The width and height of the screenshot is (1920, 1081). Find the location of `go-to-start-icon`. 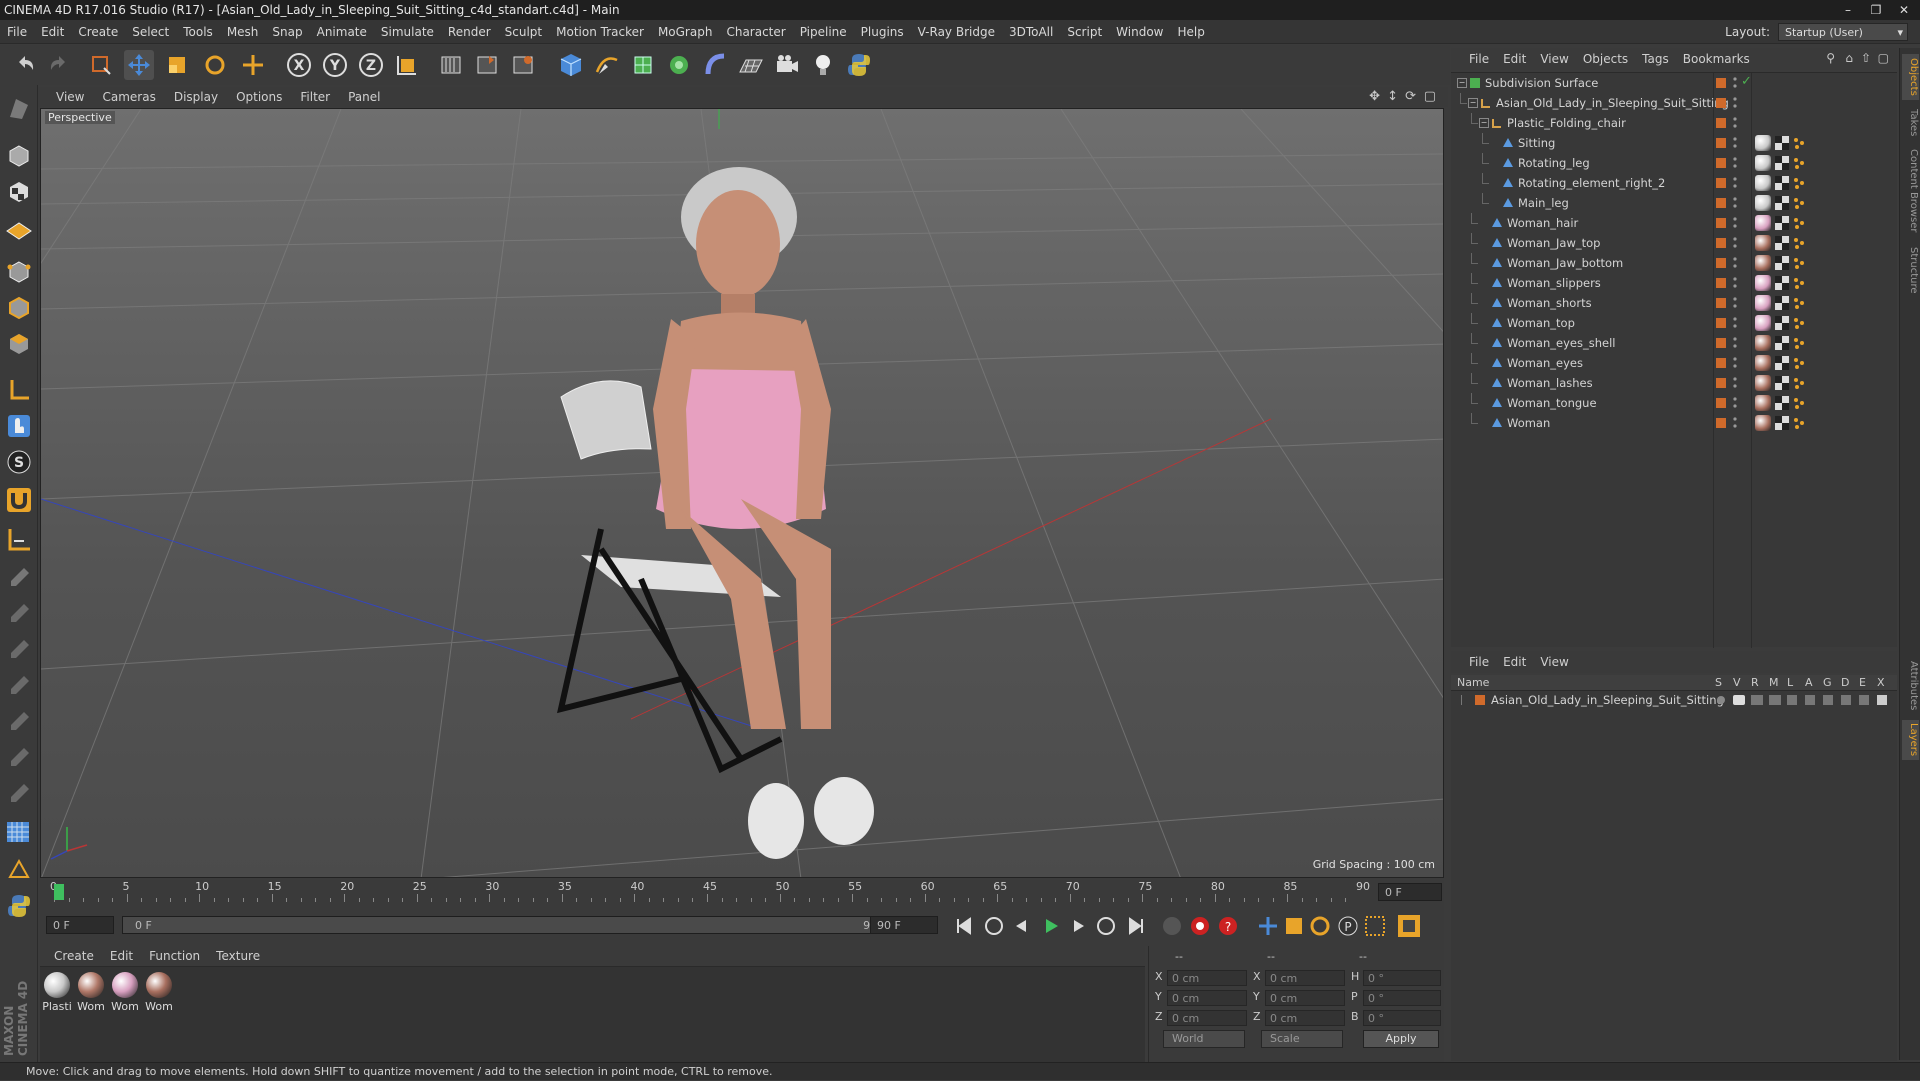

go-to-start-icon is located at coordinates (964, 926).